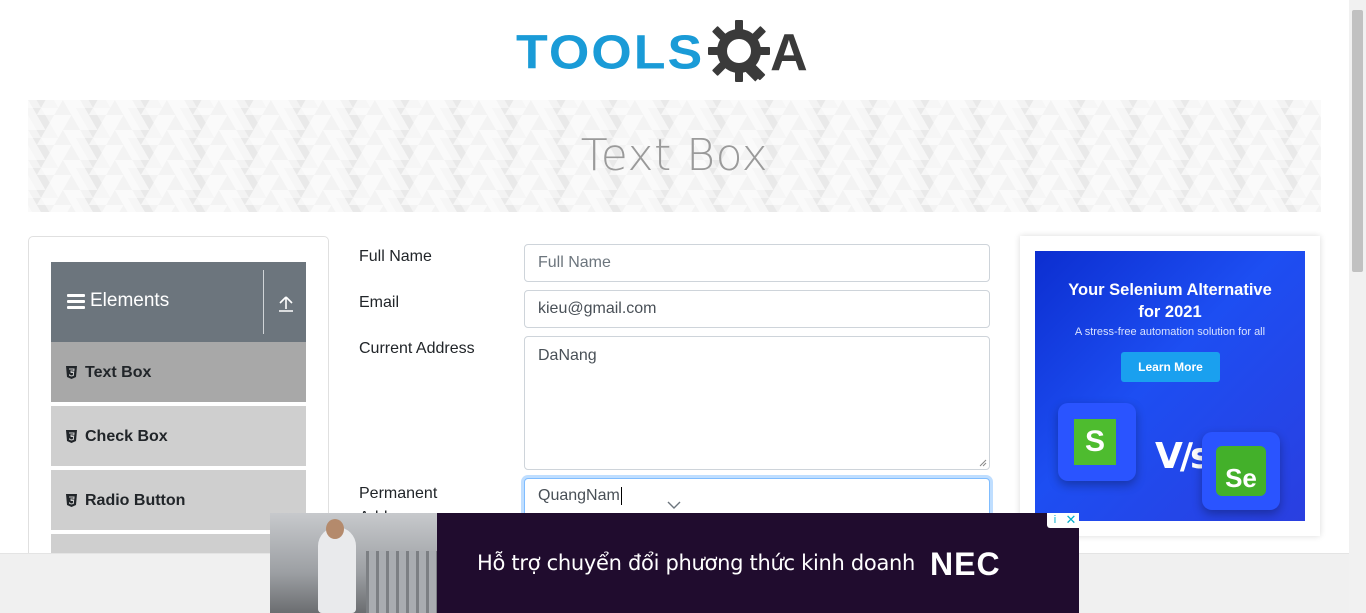 This screenshot has height=613, width=1366. What do you see at coordinates (135, 500) in the screenshot?
I see `sidebar-item-label: Radio Button` at bounding box center [135, 500].